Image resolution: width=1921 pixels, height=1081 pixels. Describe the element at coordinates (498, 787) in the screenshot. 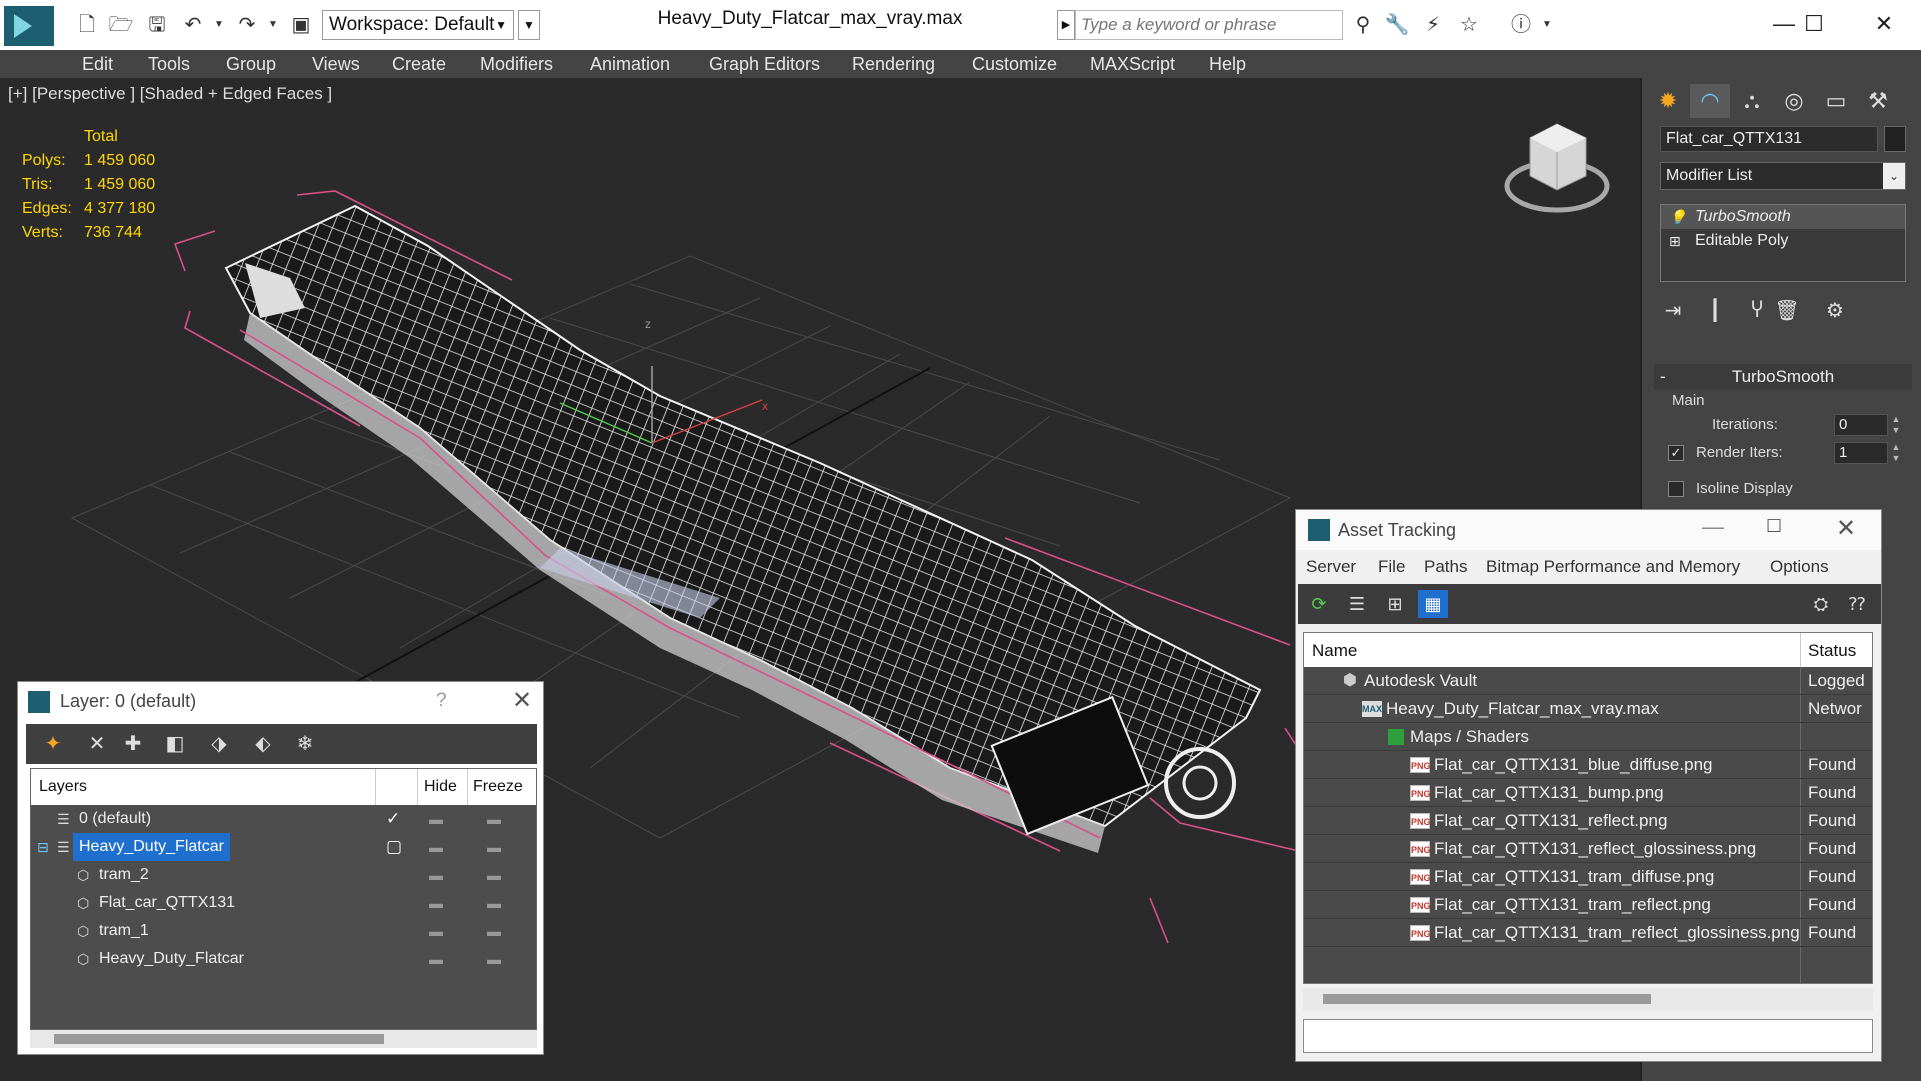

I see `column-header-freeze: Freeze` at that location.